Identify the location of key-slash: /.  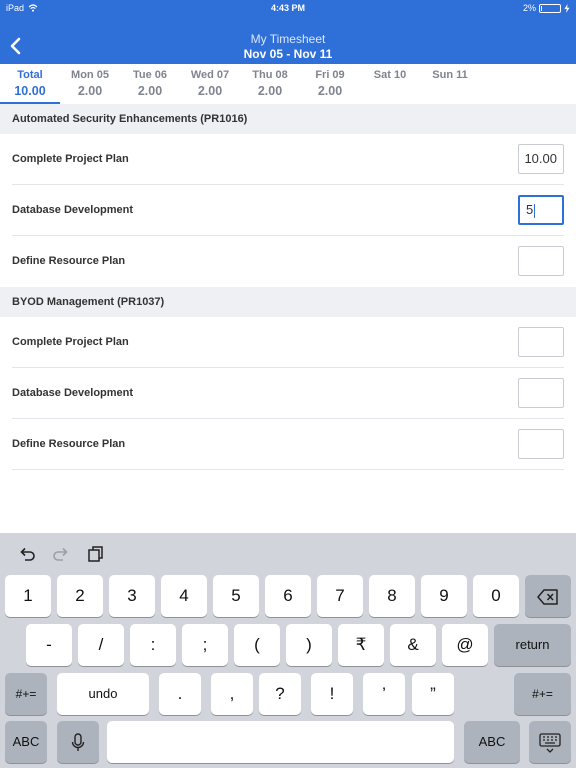
(101, 645).